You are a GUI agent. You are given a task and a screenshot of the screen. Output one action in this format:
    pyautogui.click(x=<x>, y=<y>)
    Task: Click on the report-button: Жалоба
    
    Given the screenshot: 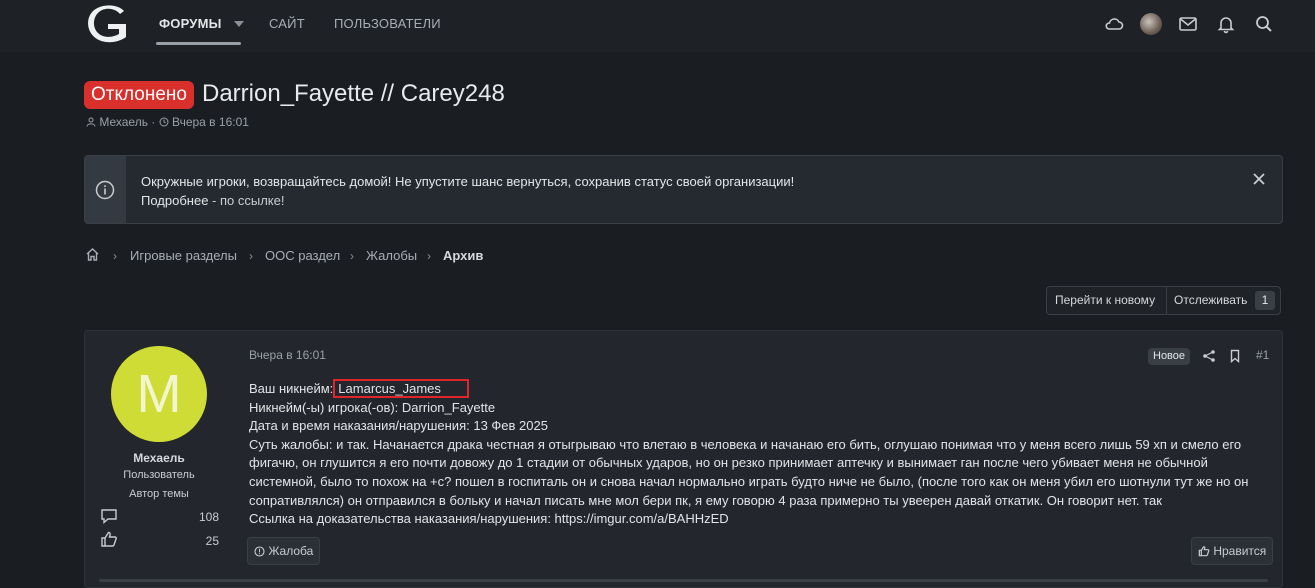 What is the action you would take?
    pyautogui.click(x=284, y=551)
    